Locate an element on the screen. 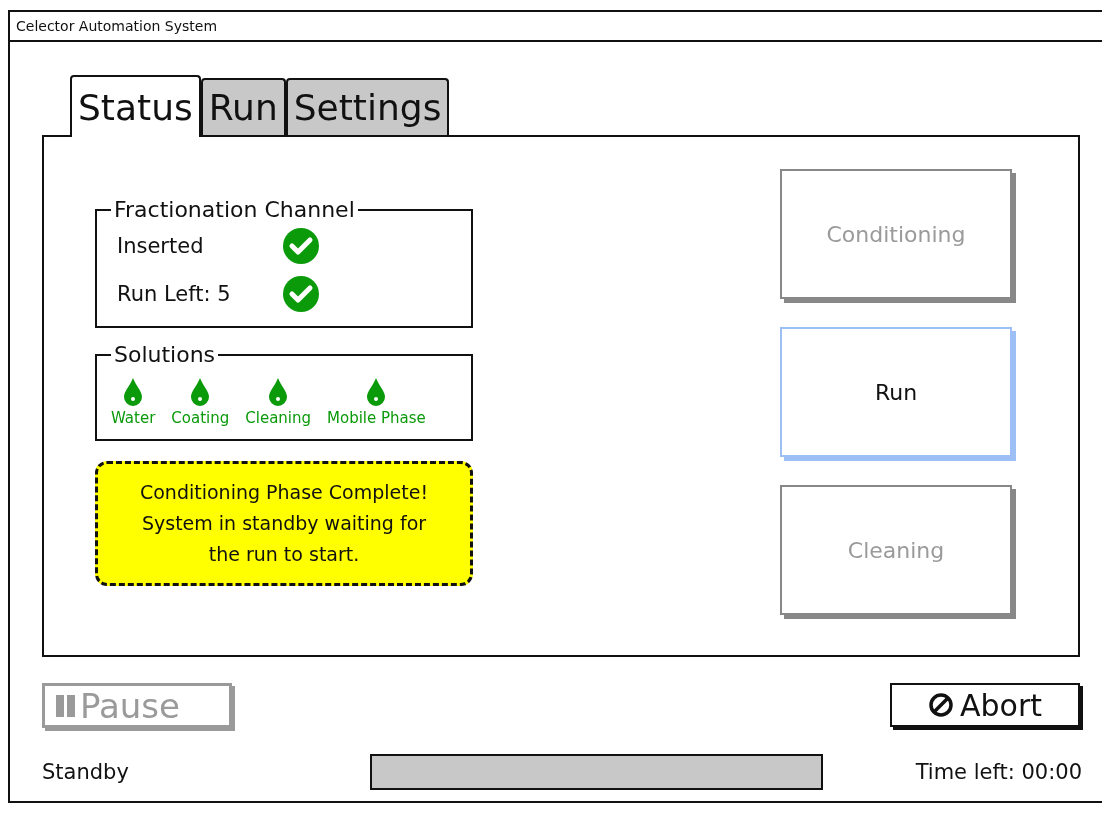 This screenshot has height=834, width=1102. solution-label: Water is located at coordinates (133, 418).